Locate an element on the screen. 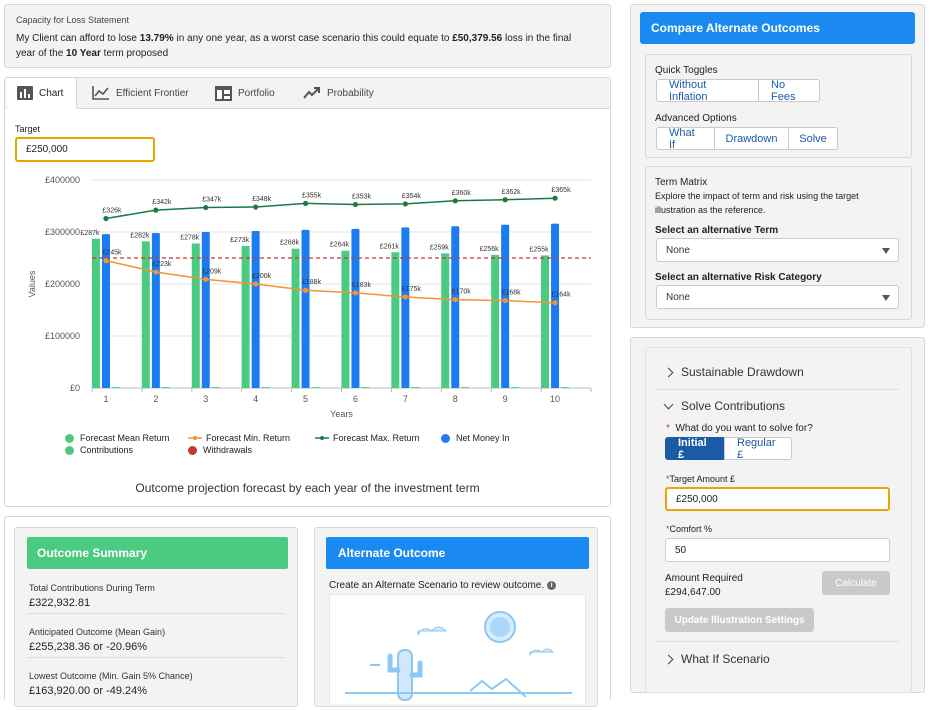 The image size is (930, 710). legend-dot-icon is located at coordinates (69, 450).